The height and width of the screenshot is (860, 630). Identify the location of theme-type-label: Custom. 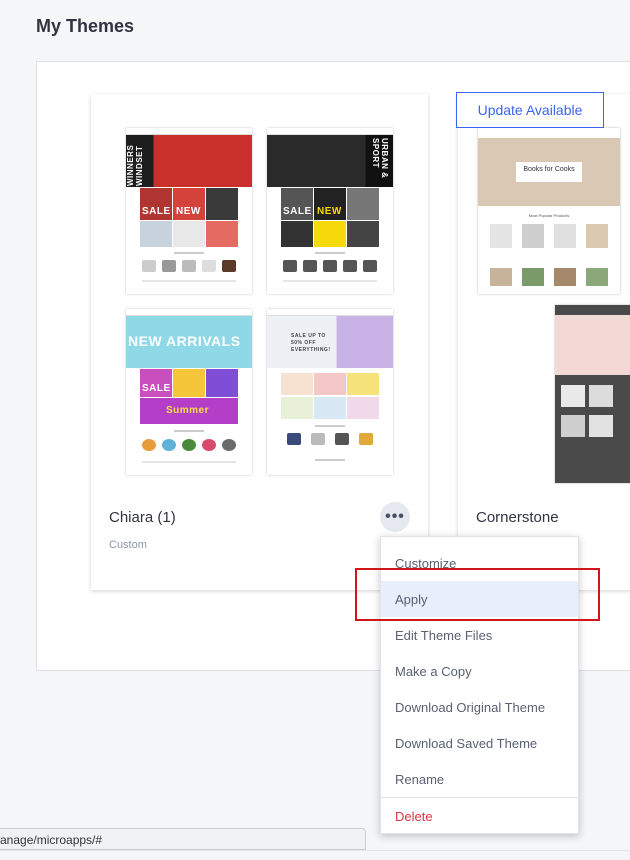
(128, 545).